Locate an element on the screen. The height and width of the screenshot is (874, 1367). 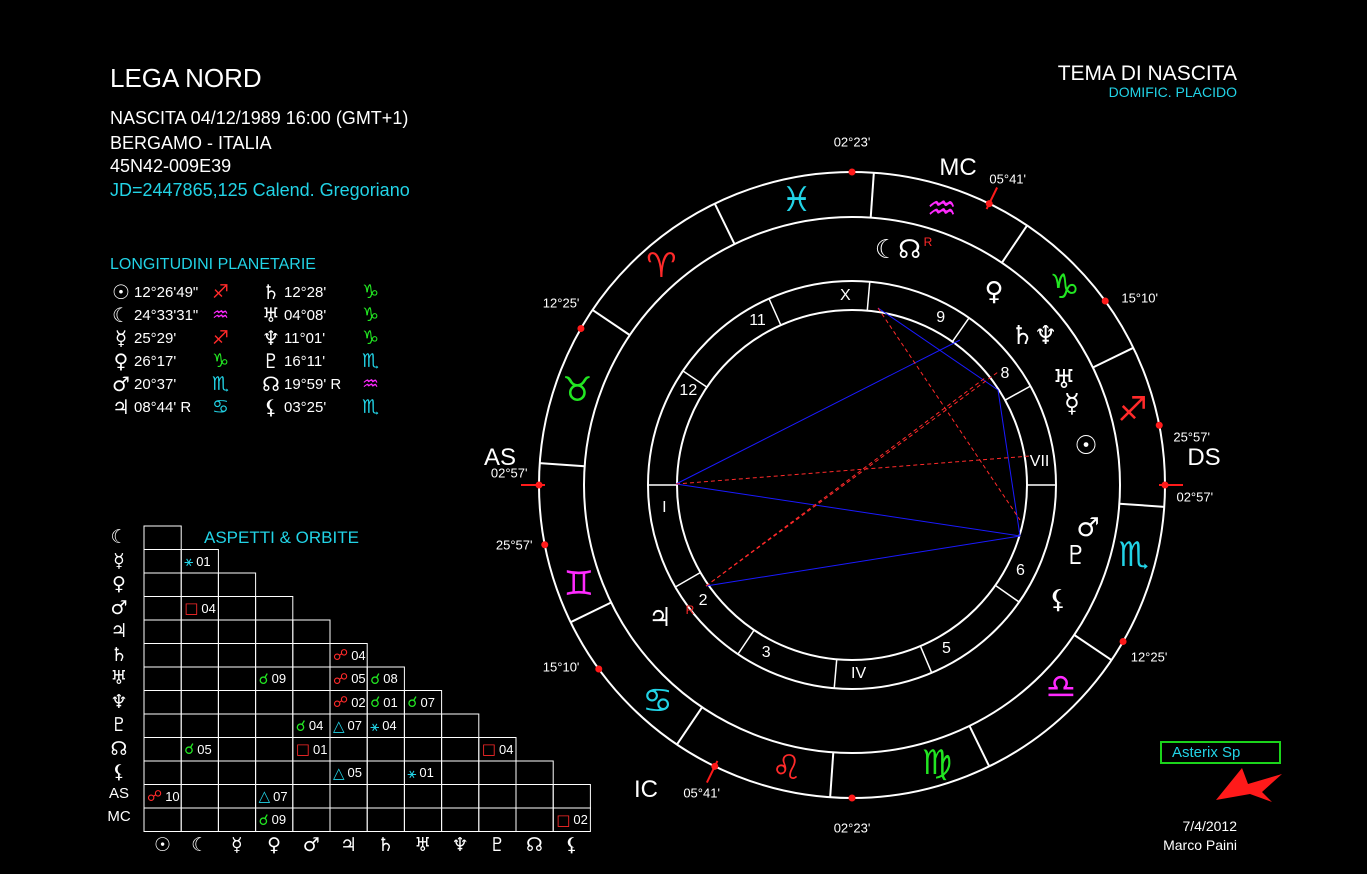
house-number: 12 is located at coordinates (688, 390).